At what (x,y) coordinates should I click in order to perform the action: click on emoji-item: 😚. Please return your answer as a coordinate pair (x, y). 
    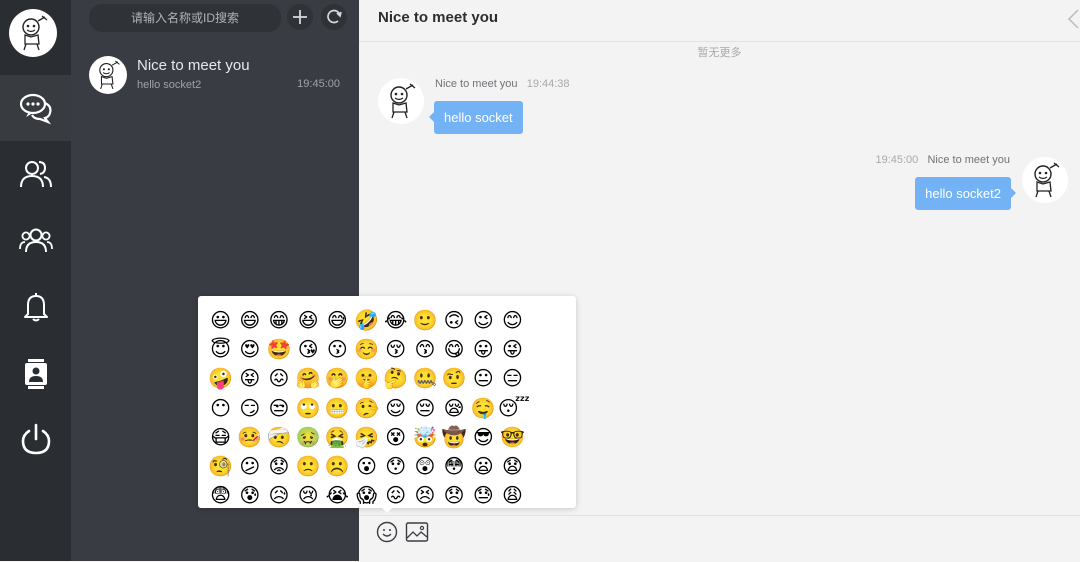
    Looking at the image, I should click on (395, 349).